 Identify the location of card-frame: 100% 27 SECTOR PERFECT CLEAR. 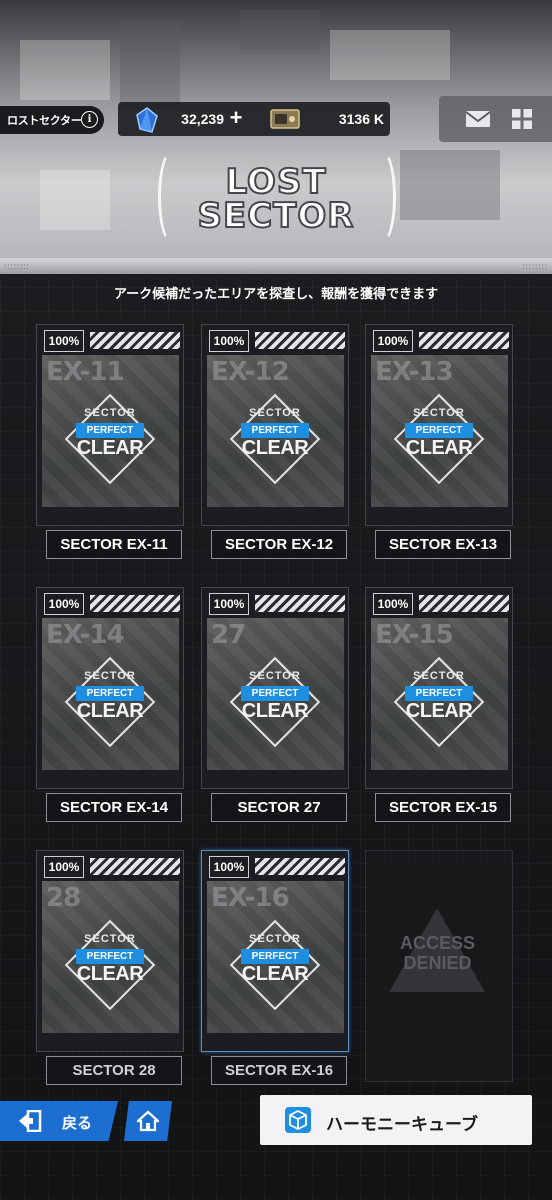
(275, 688).